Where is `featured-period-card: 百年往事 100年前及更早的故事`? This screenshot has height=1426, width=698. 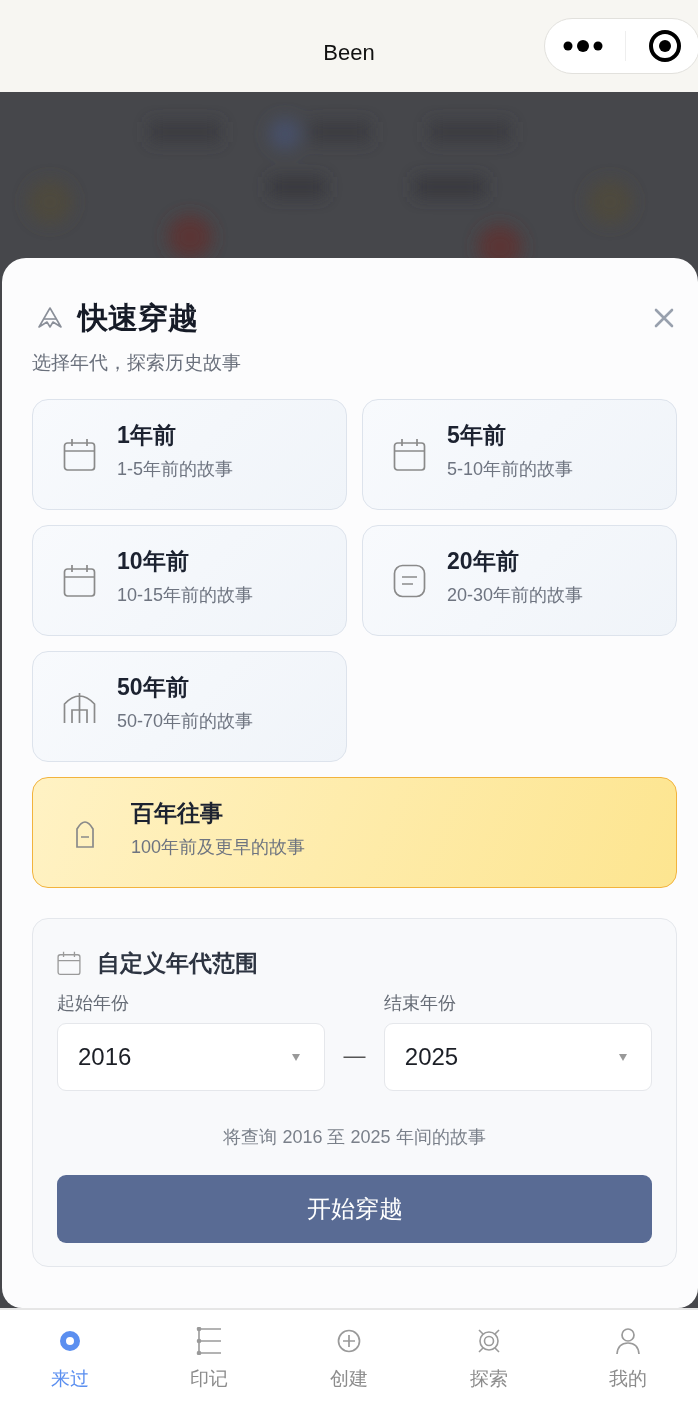 featured-period-card: 百年往事 100年前及更早的故事 is located at coordinates (354, 832).